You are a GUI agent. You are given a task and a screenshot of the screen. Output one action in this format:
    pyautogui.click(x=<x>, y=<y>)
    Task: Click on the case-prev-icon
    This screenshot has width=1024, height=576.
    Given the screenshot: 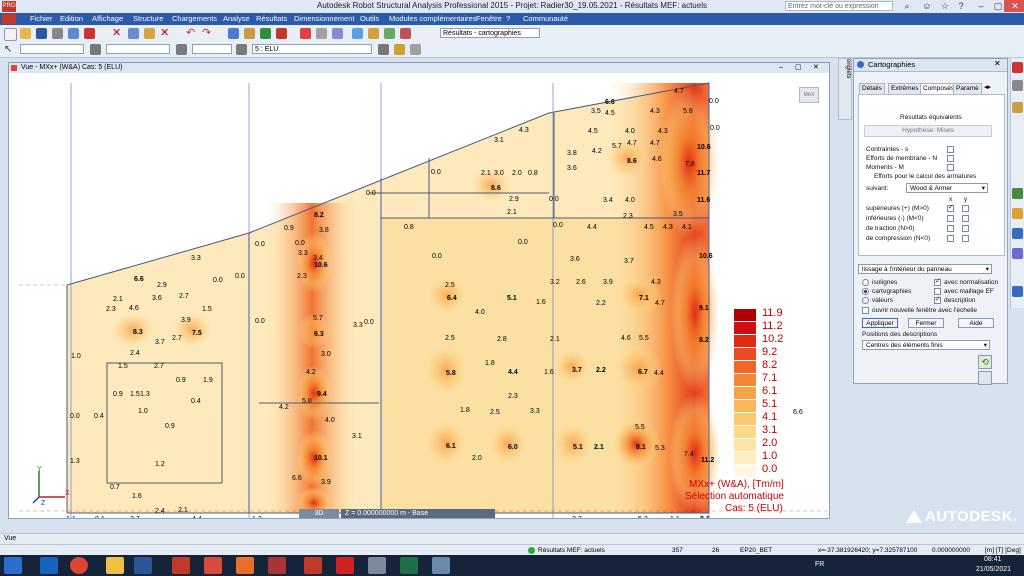 What is the action you would take?
    pyautogui.click(x=383, y=49)
    